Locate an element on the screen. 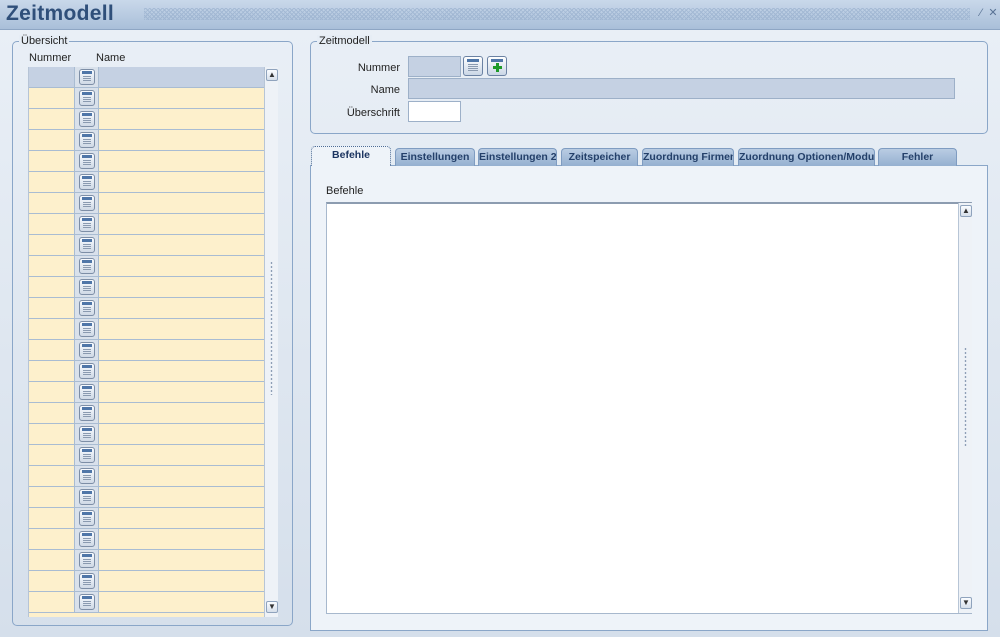 The width and height of the screenshot is (1000, 637). add-button is located at coordinates (497, 66).